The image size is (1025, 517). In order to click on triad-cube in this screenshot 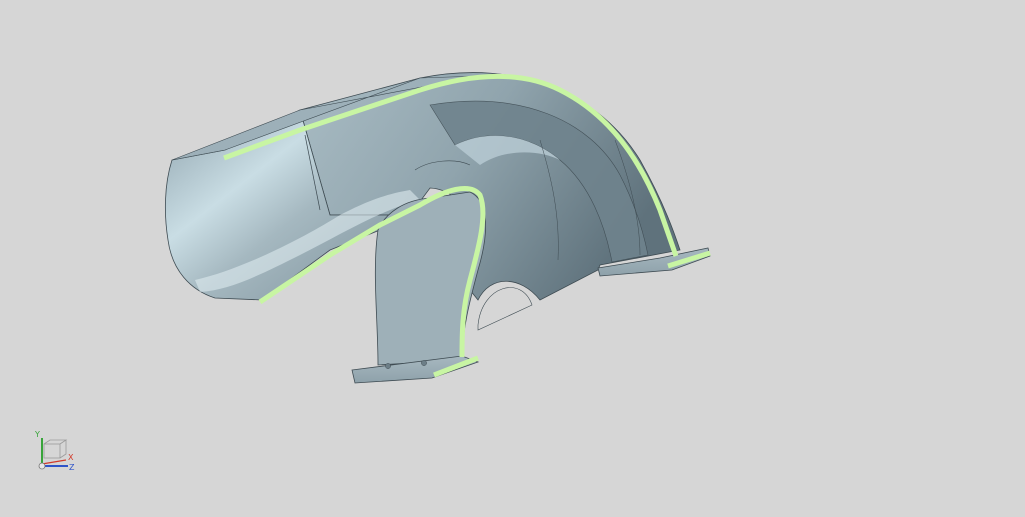, I will do `click(52, 451)`.